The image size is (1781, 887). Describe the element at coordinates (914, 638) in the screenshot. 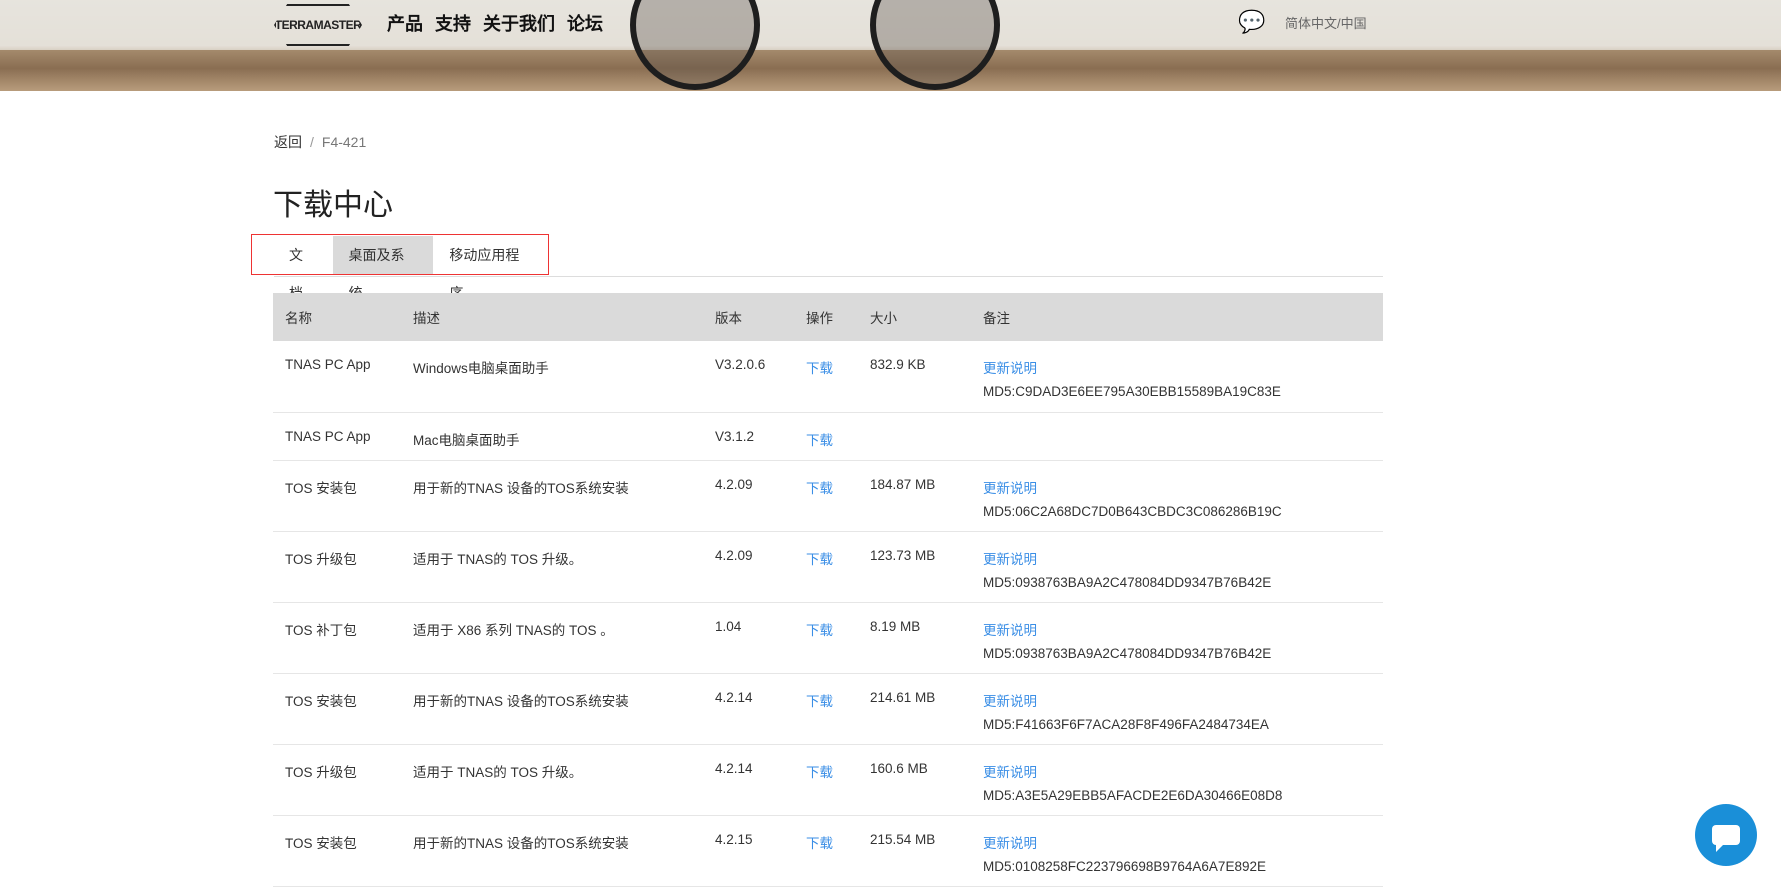

I see `cell-size: 8.19 MB` at that location.